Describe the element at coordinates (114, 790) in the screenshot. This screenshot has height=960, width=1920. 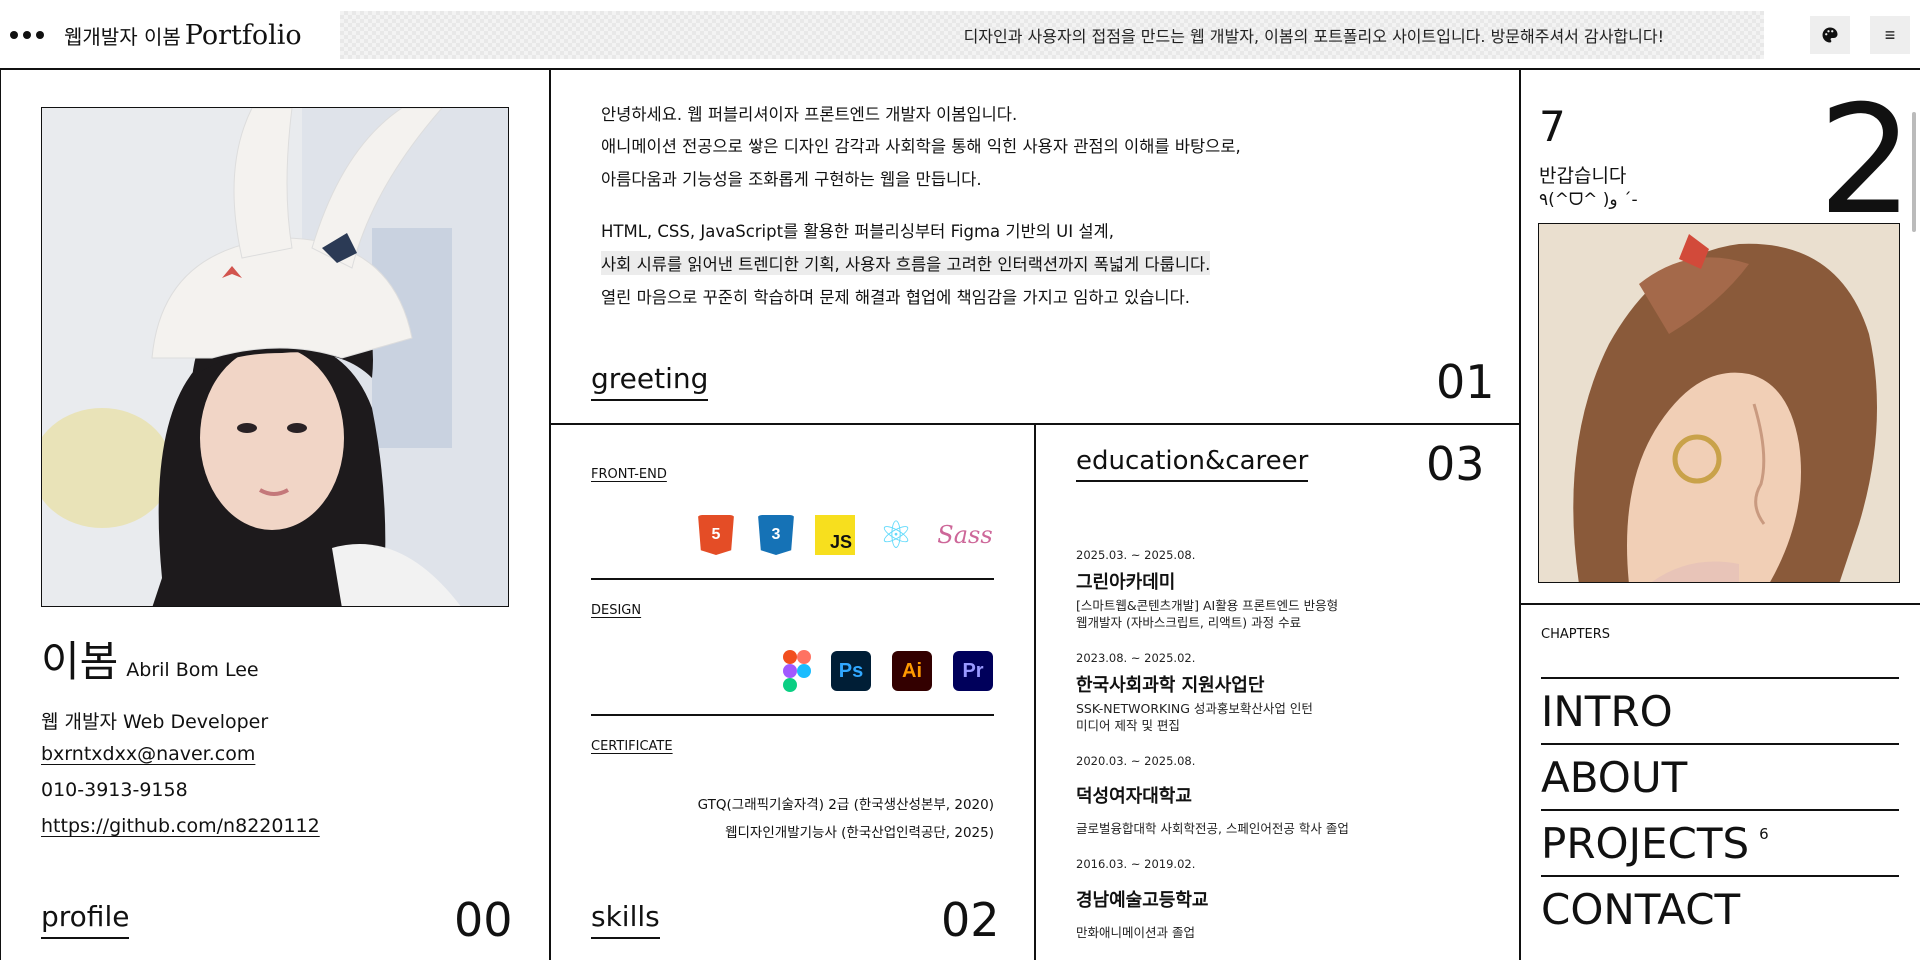
I see `phone-number: 010-3913-9158` at that location.